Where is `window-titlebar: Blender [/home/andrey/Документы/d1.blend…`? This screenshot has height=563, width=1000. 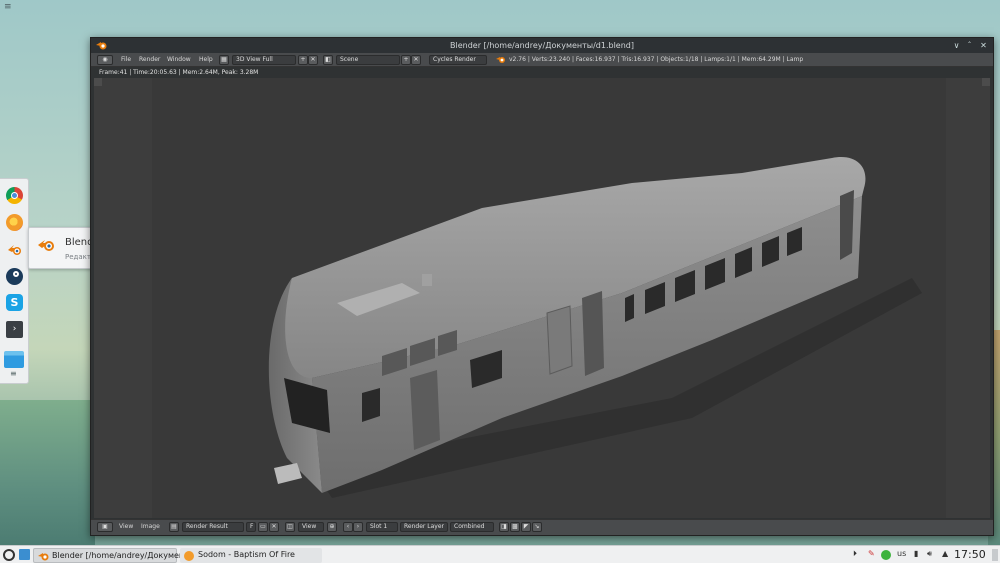 window-titlebar: Blender [/home/andrey/Документы/d1.blend… is located at coordinates (542, 45).